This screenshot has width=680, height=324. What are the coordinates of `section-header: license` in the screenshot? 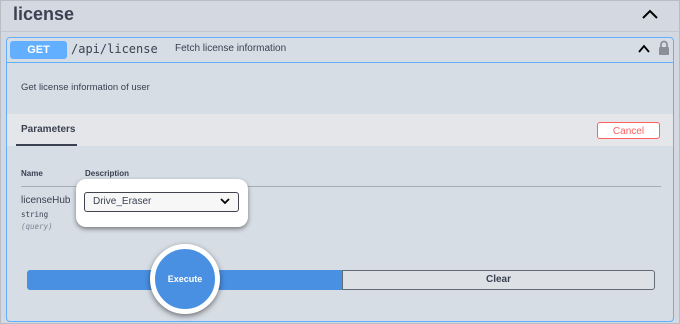 It's located at (340, 16).